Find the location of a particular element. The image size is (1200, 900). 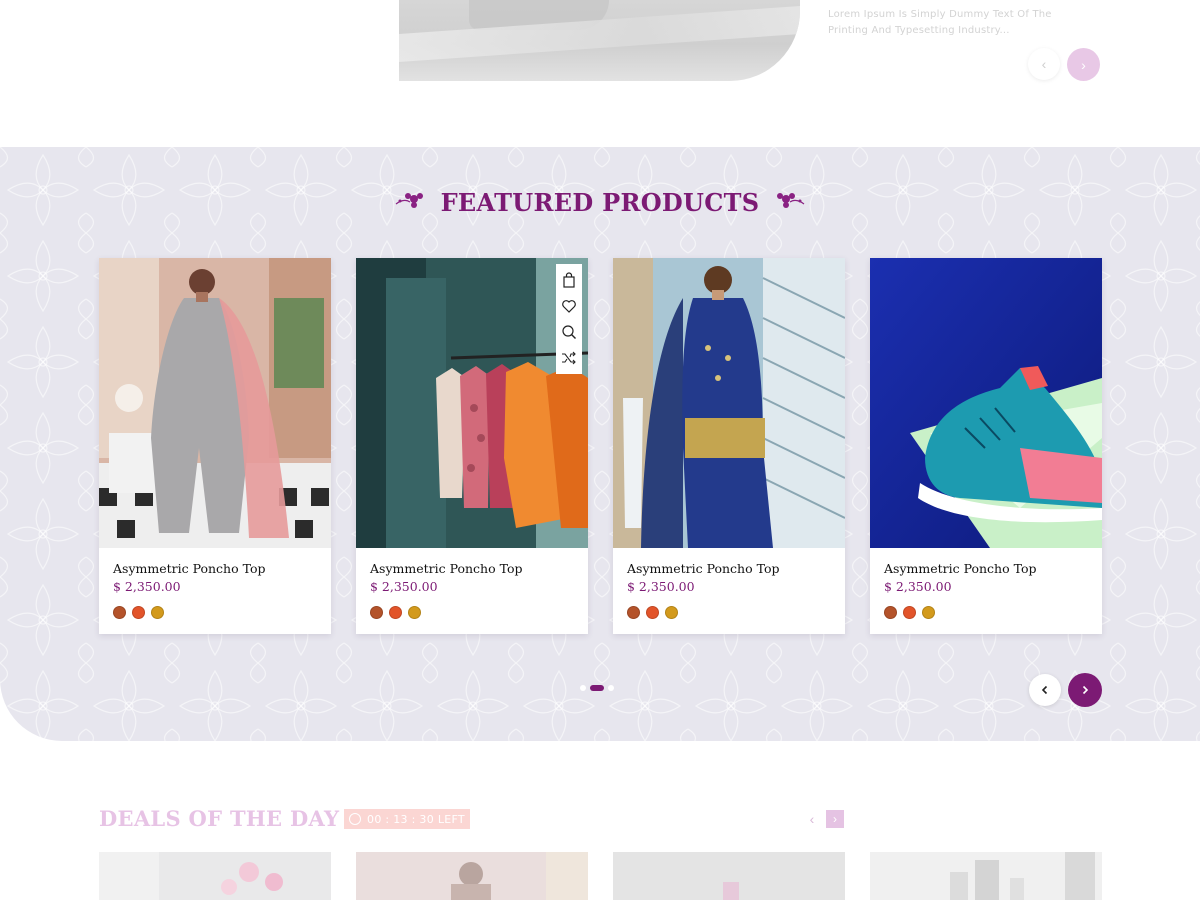

clock-icon is located at coordinates (355, 819).